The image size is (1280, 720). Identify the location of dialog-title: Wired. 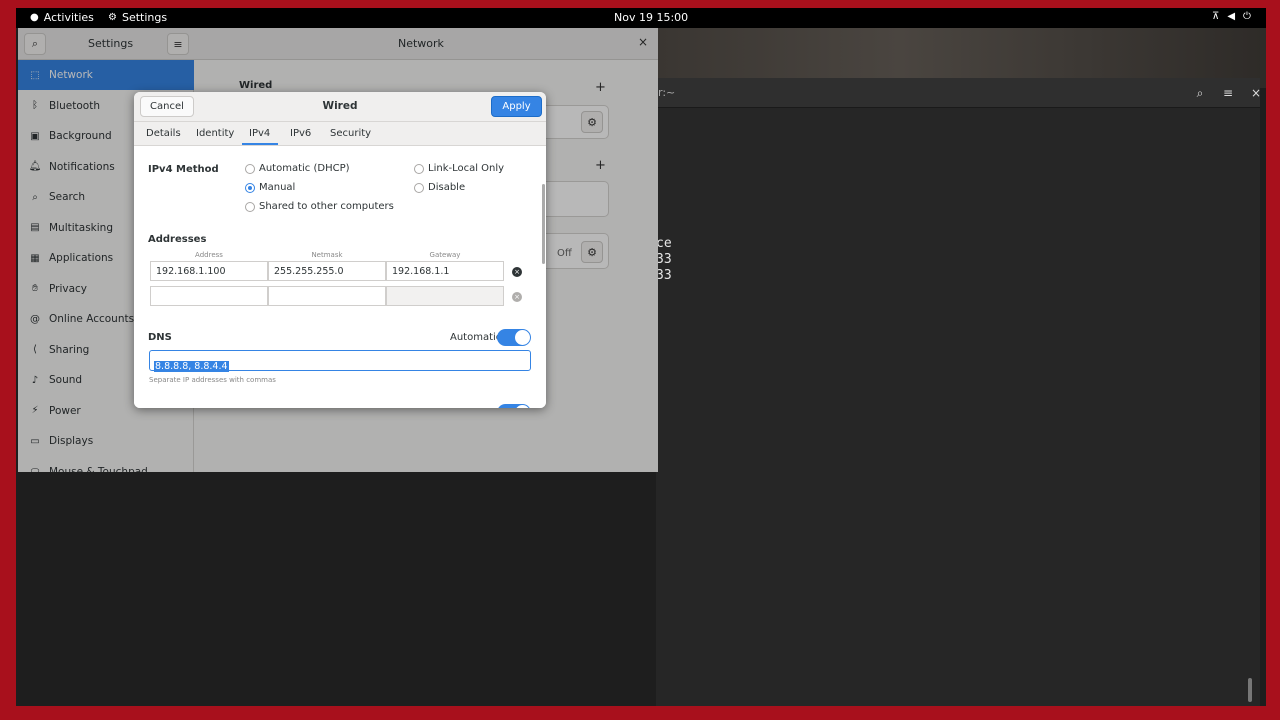
(340, 106).